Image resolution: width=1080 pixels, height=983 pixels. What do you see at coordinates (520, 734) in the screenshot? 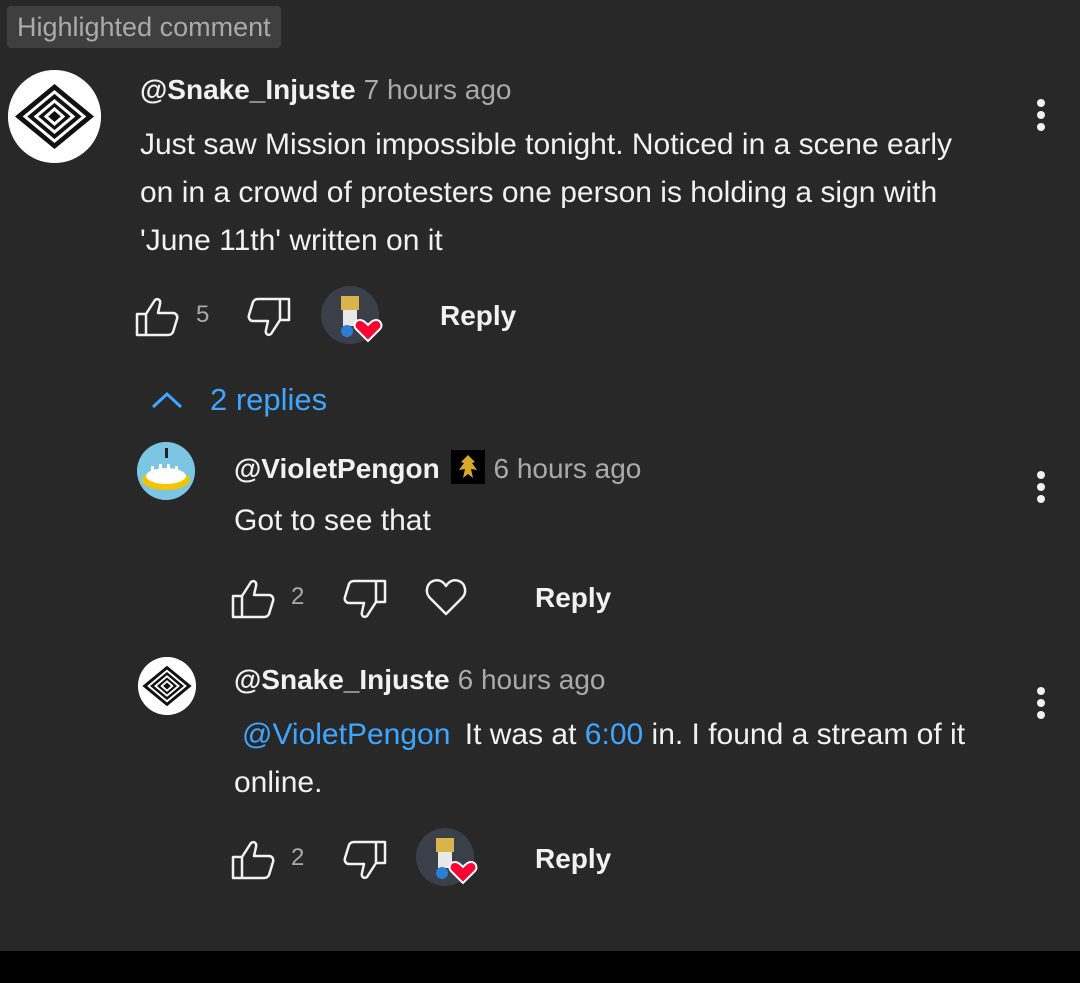
I see `reply-text-part: It was at` at bounding box center [520, 734].